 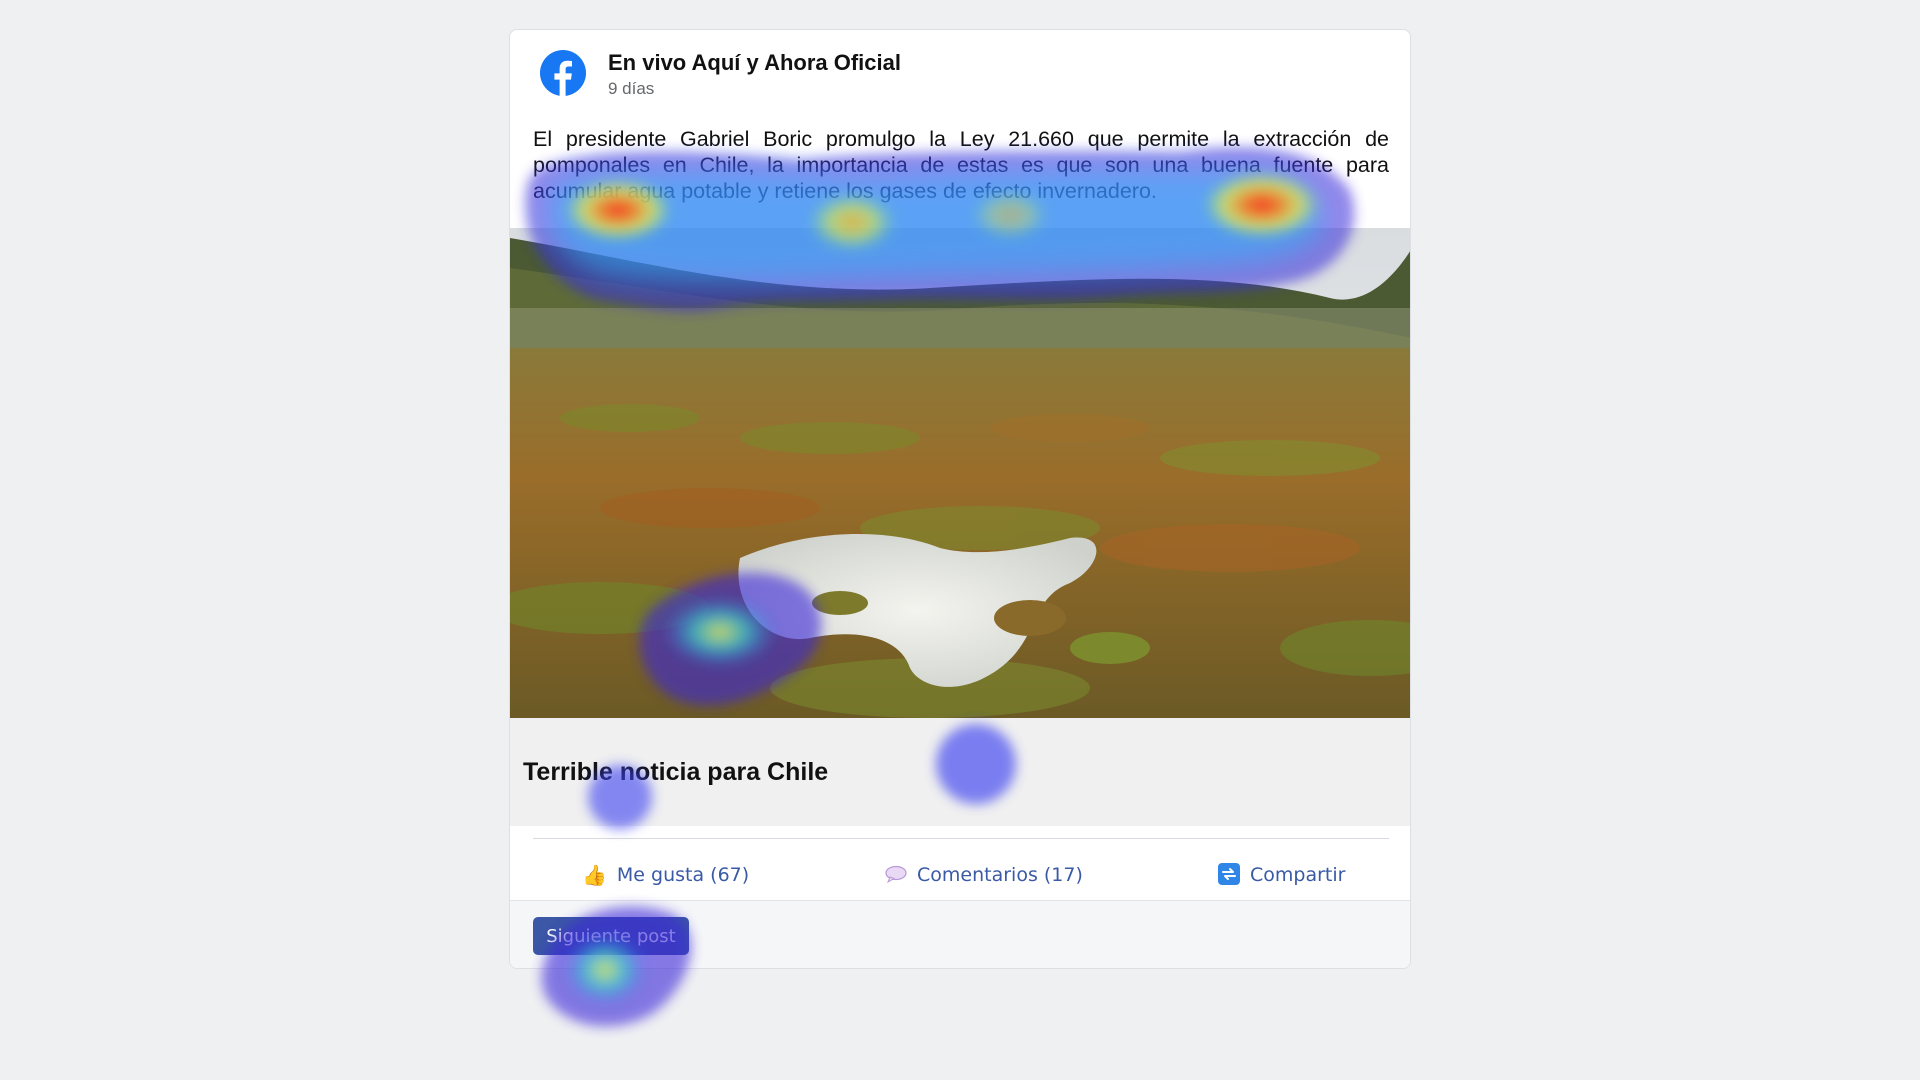 I want to click on share-label: Compartir, so click(x=1298, y=875).